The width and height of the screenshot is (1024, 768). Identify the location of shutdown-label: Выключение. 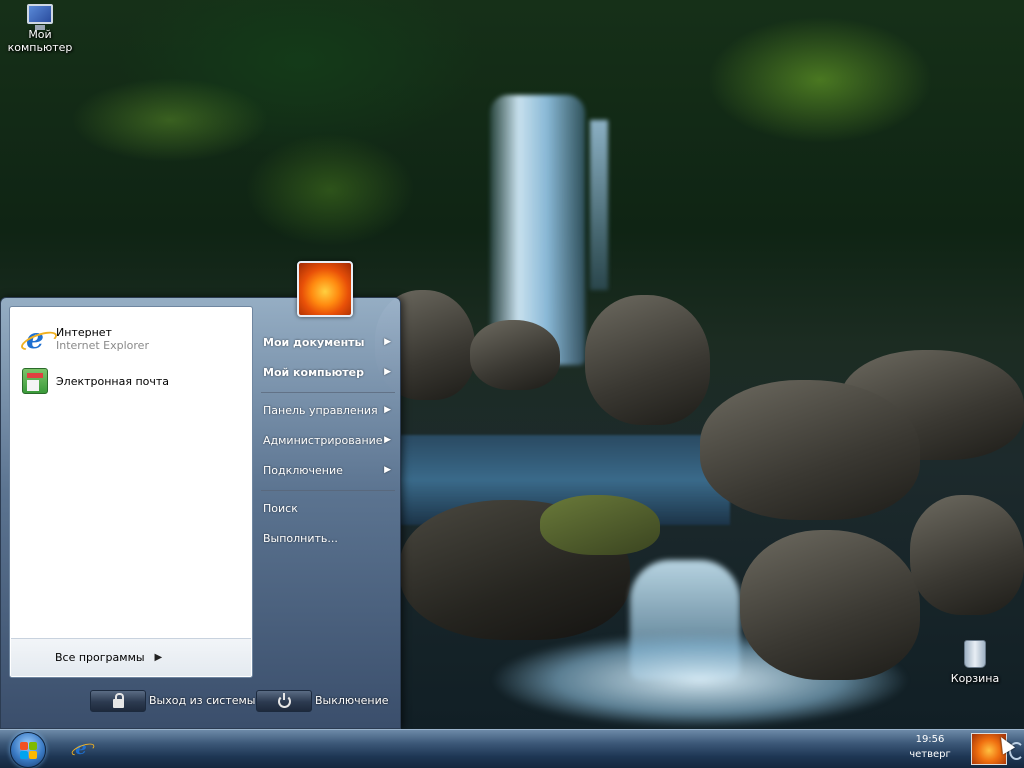
(352, 700).